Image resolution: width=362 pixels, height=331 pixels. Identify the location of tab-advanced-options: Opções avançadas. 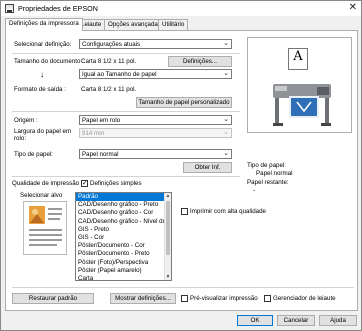
(134, 24).